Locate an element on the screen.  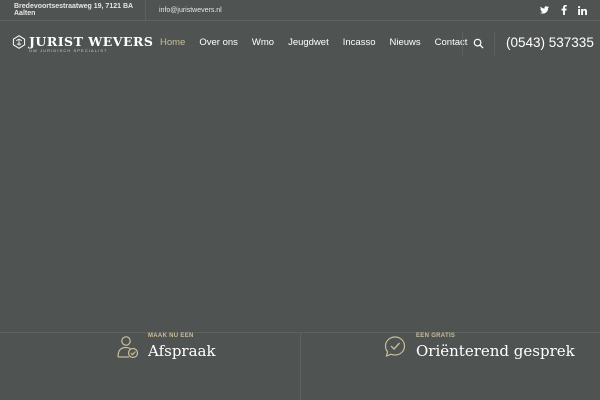
nav-item-wmo: Wmo is located at coordinates (263, 42).